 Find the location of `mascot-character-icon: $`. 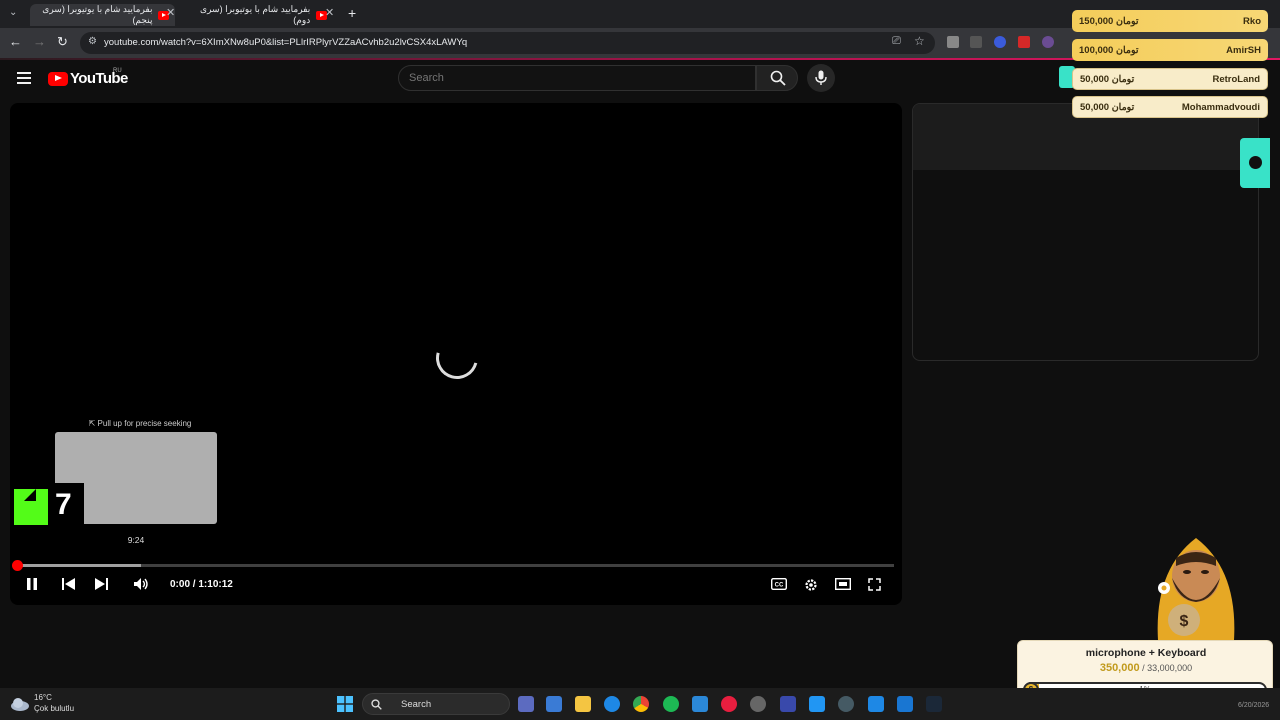

mascot-character-icon: $ is located at coordinates (1196, 589).